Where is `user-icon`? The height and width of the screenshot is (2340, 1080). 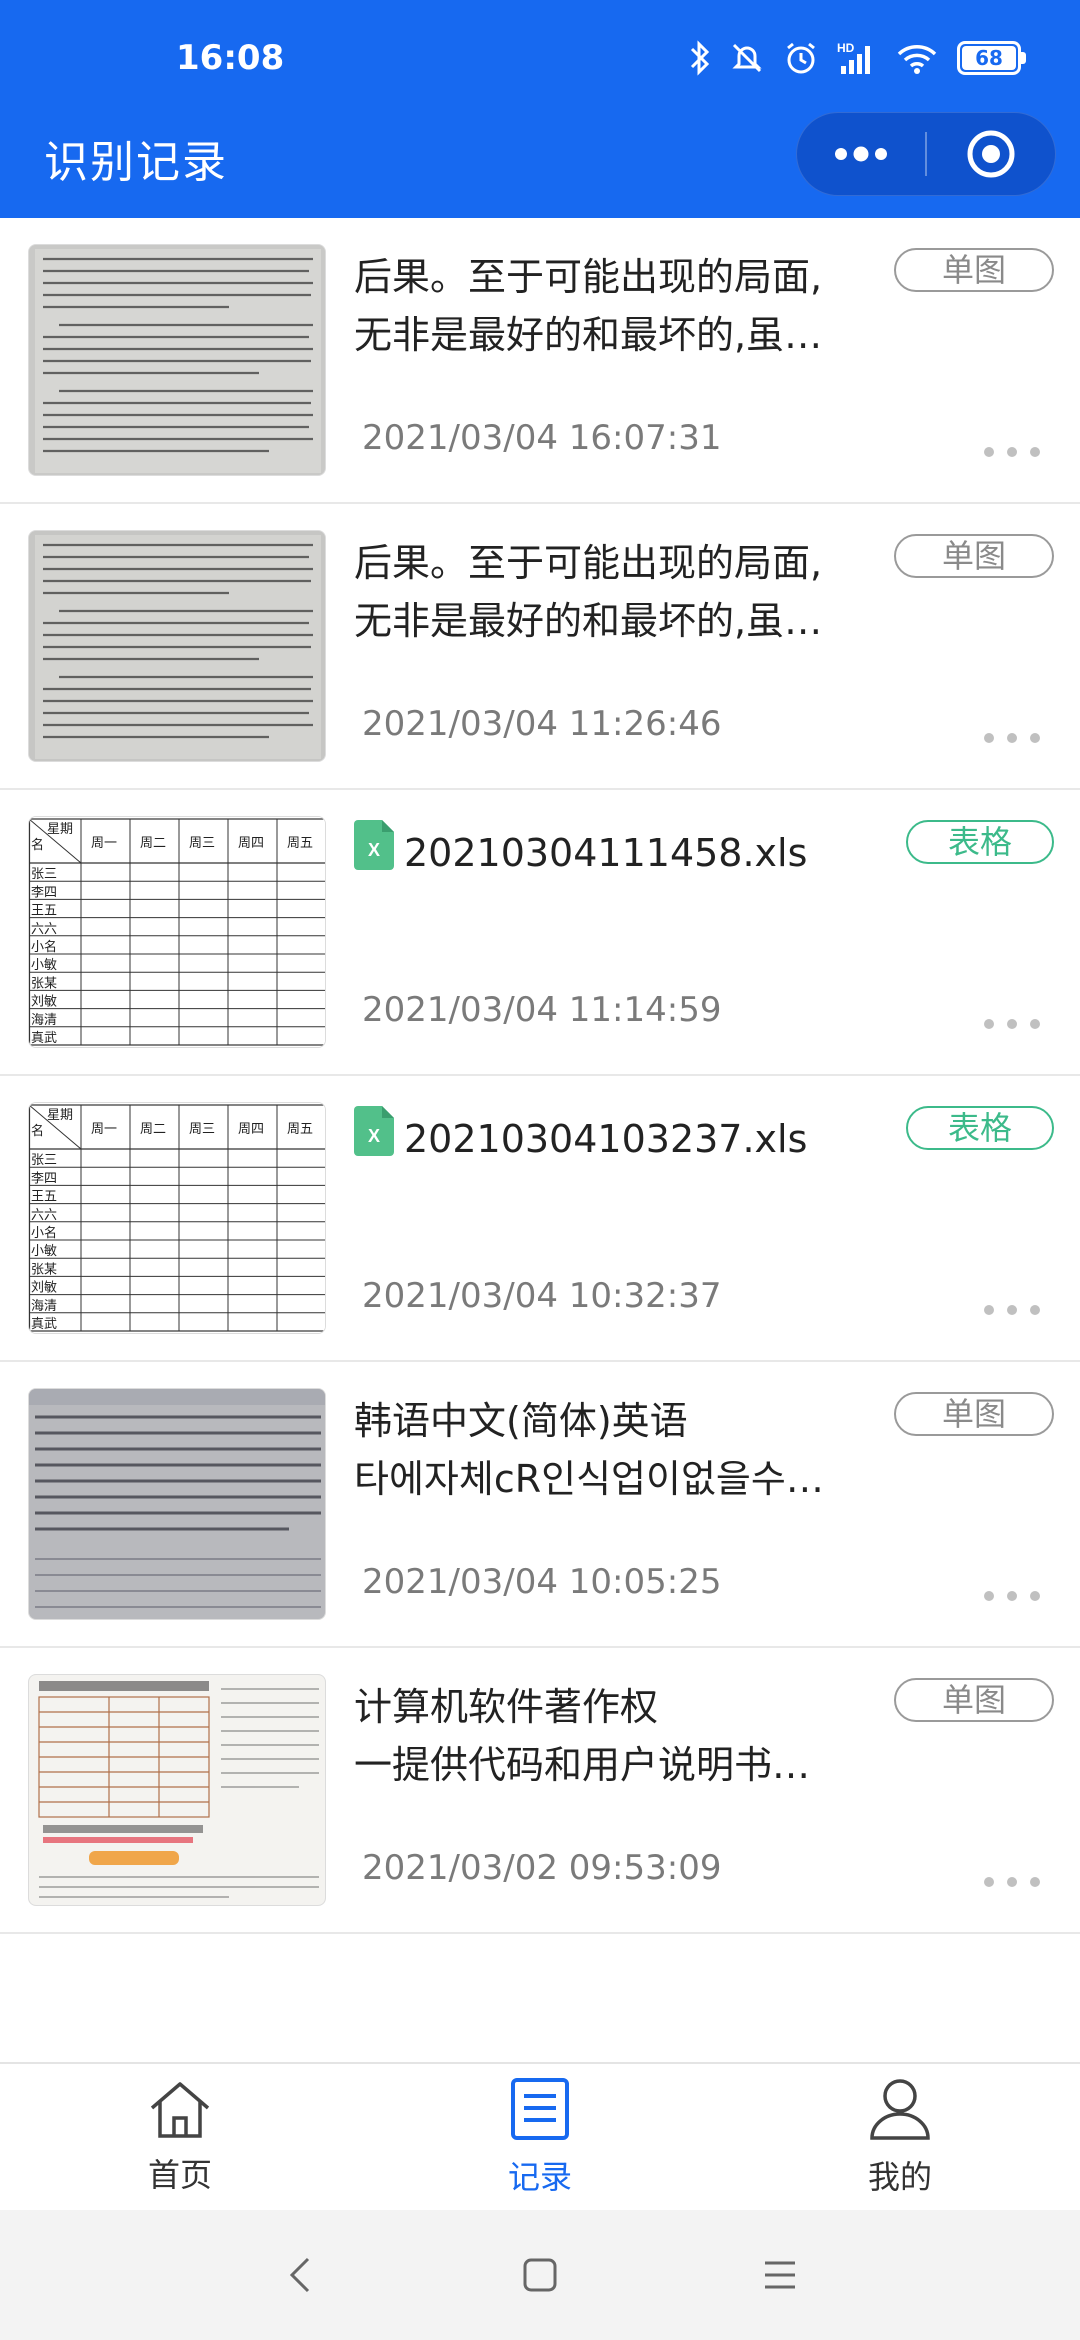
user-icon is located at coordinates (900, 2111).